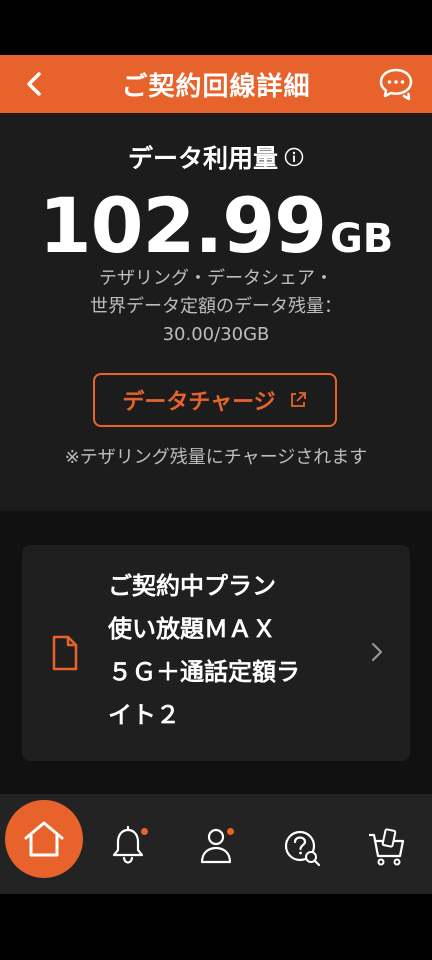 The height and width of the screenshot is (960, 432). Describe the element at coordinates (298, 399) in the screenshot. I see `external-link-icon` at that location.